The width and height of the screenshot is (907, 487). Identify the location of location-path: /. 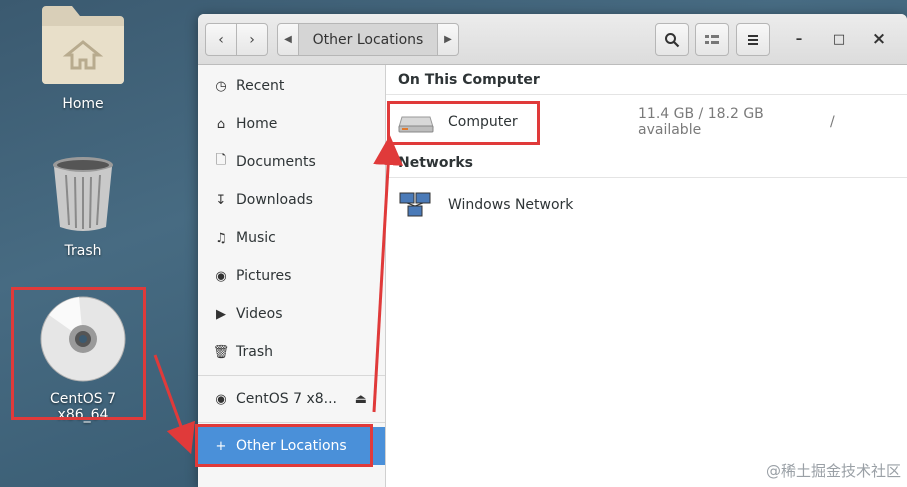
(832, 121).